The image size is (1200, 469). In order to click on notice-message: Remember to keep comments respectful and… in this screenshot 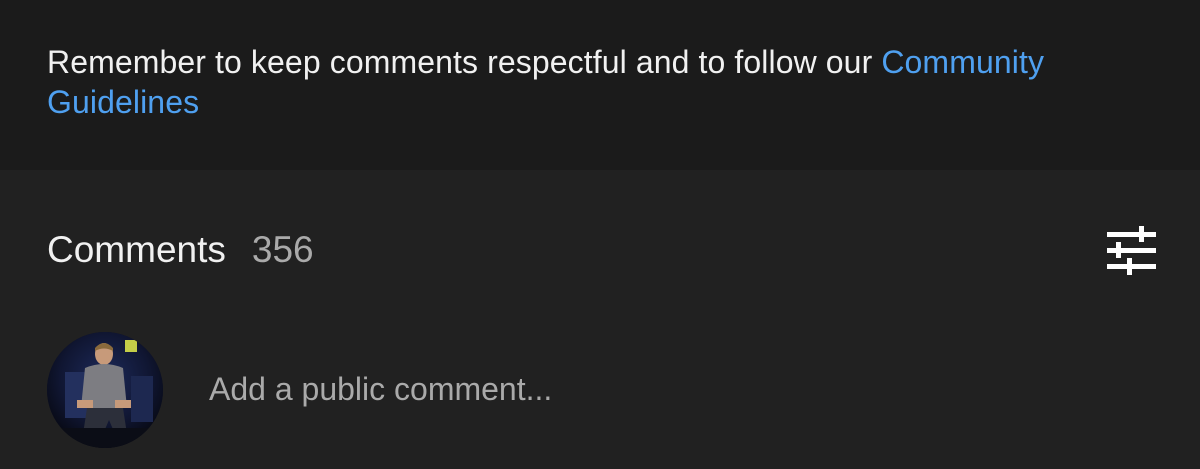, I will do `click(464, 62)`.